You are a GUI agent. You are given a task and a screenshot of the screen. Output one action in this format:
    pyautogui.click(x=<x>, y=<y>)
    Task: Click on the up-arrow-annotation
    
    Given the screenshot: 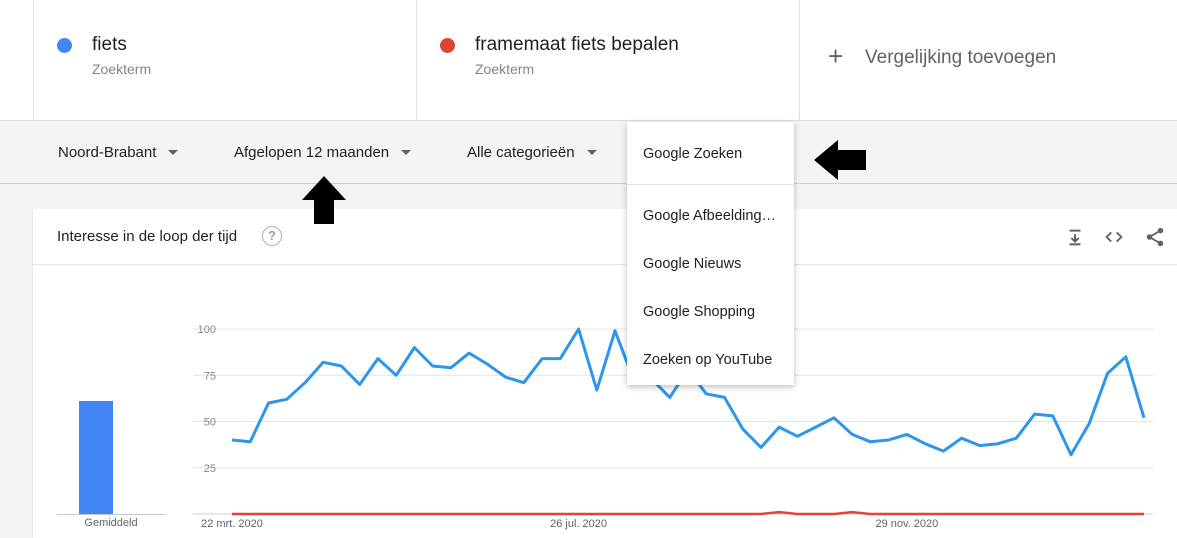 What is the action you would take?
    pyautogui.click(x=324, y=200)
    